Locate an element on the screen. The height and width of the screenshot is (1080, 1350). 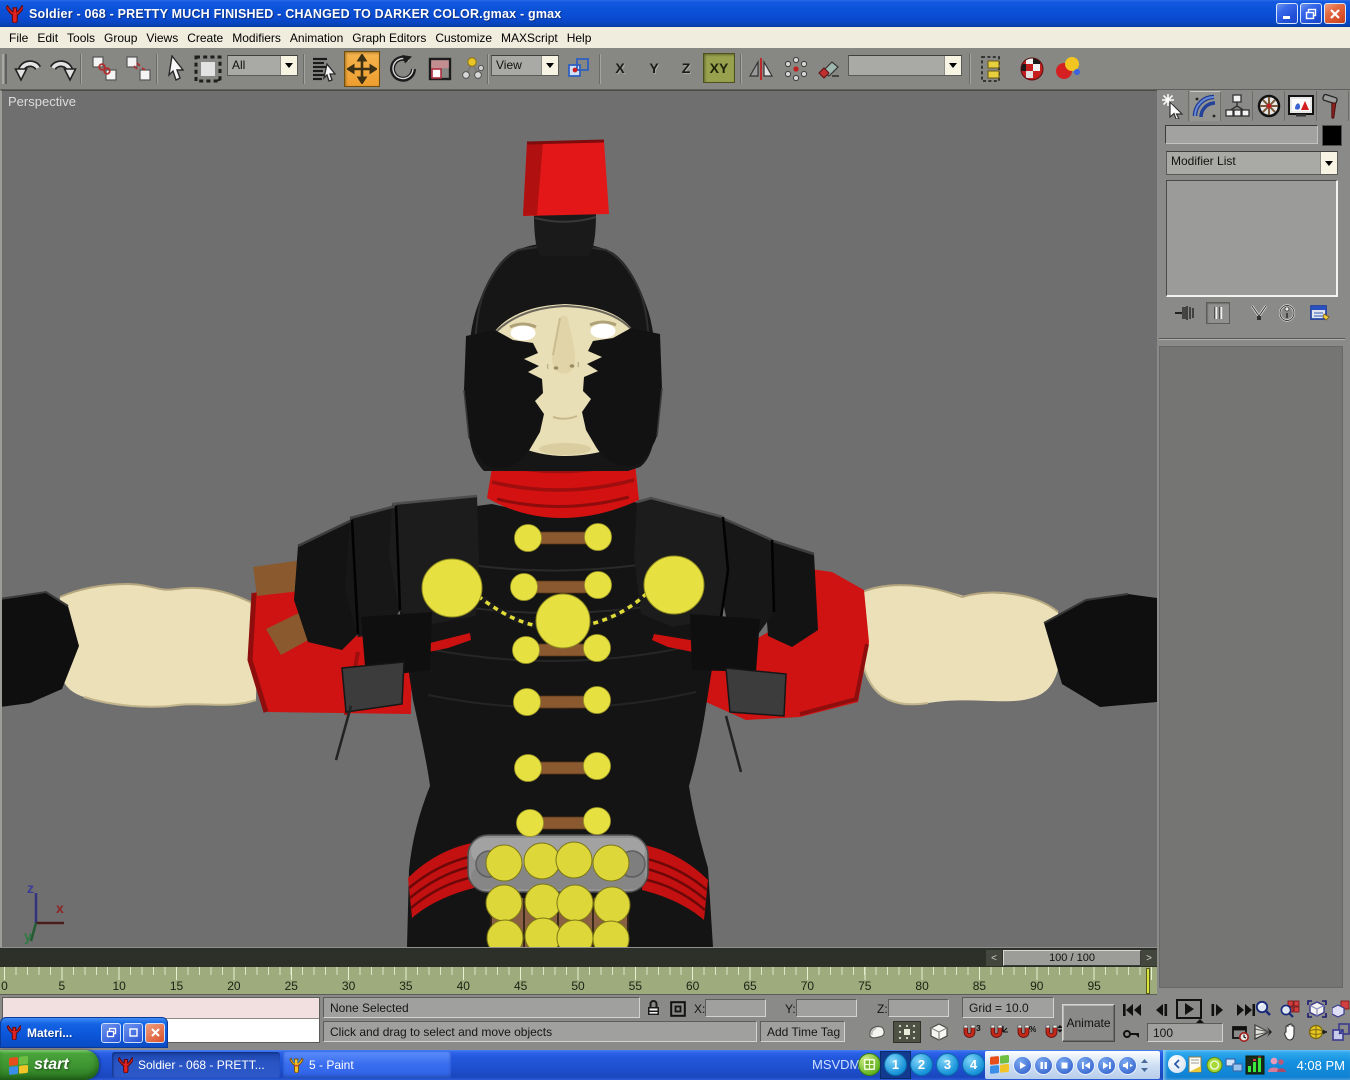
play-animation-button is located at coordinates (1190, 1011).